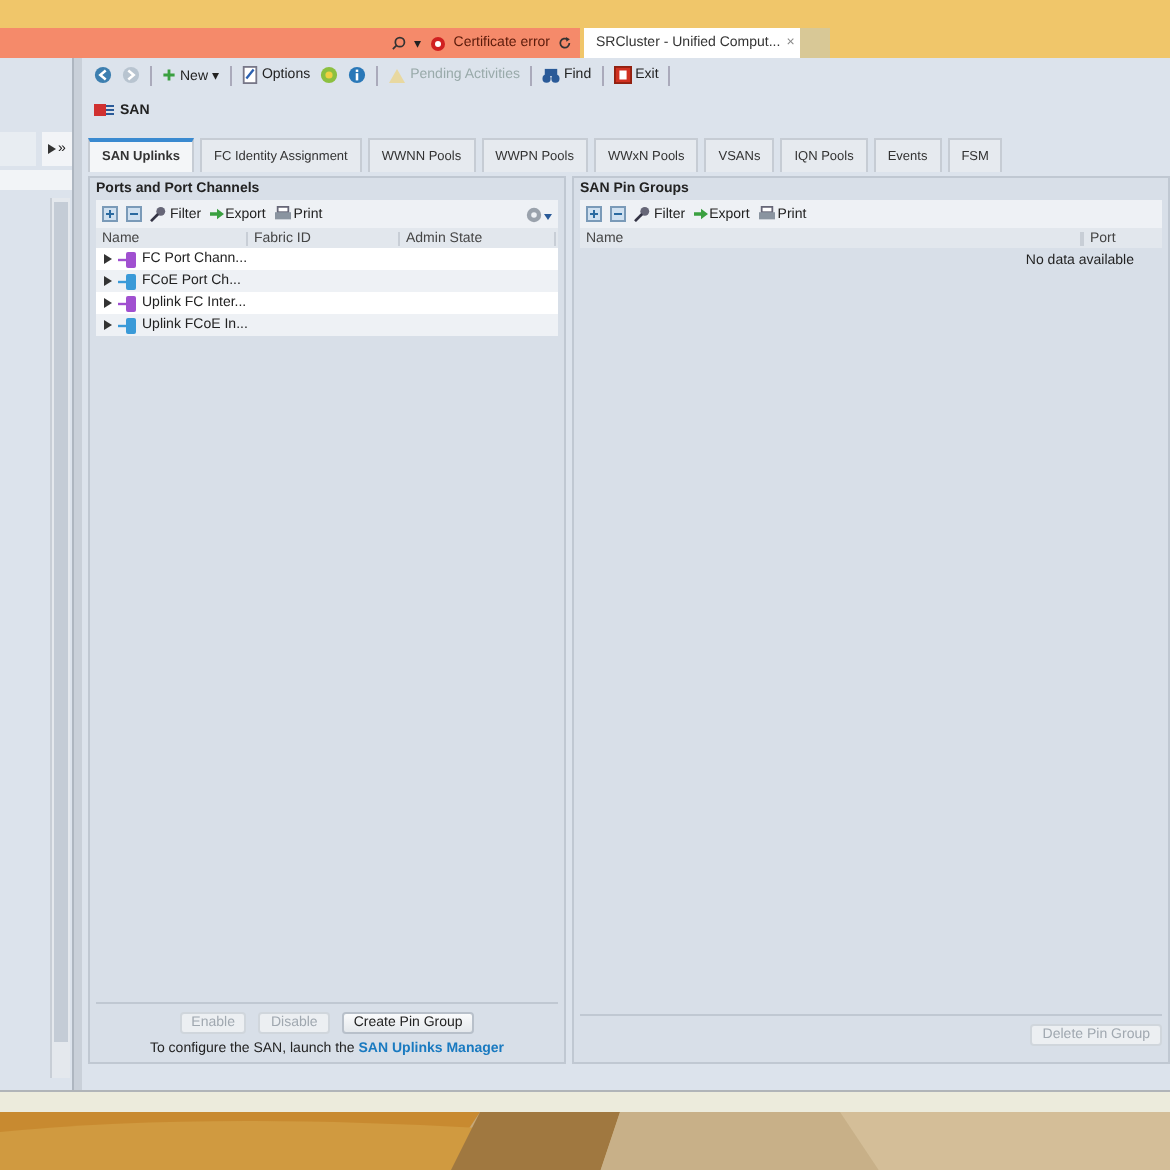 This screenshot has height=1170, width=1170. I want to click on refresh-icon, so click(565, 43).